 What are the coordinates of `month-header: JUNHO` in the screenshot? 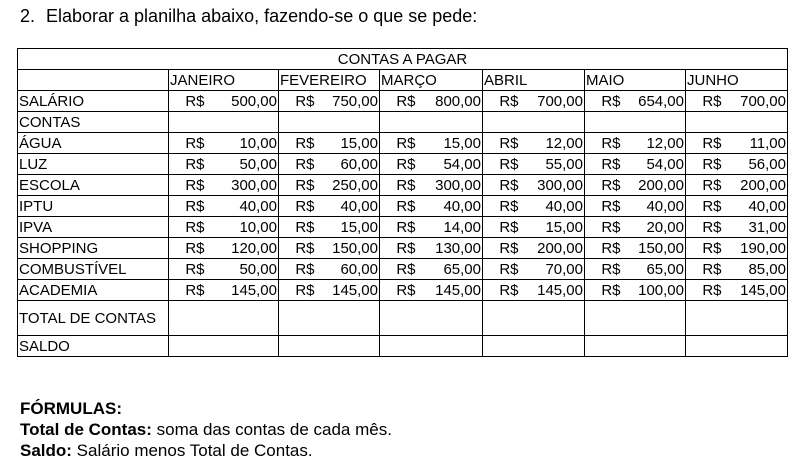 It's located at (736, 80).